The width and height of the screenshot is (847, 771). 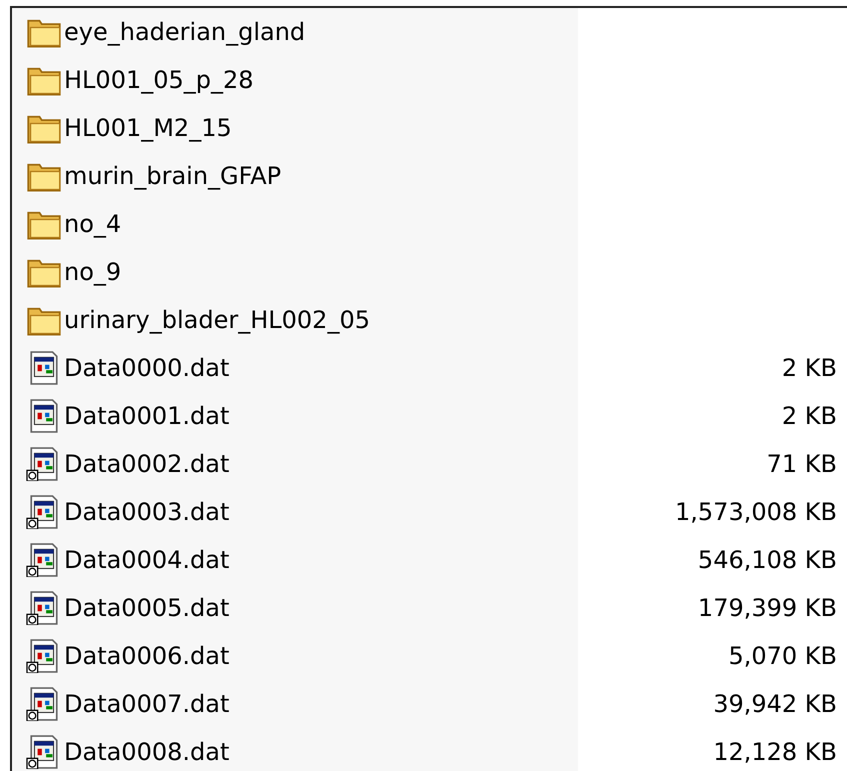 I want to click on file-name: Data0008.dat, so click(x=147, y=752).